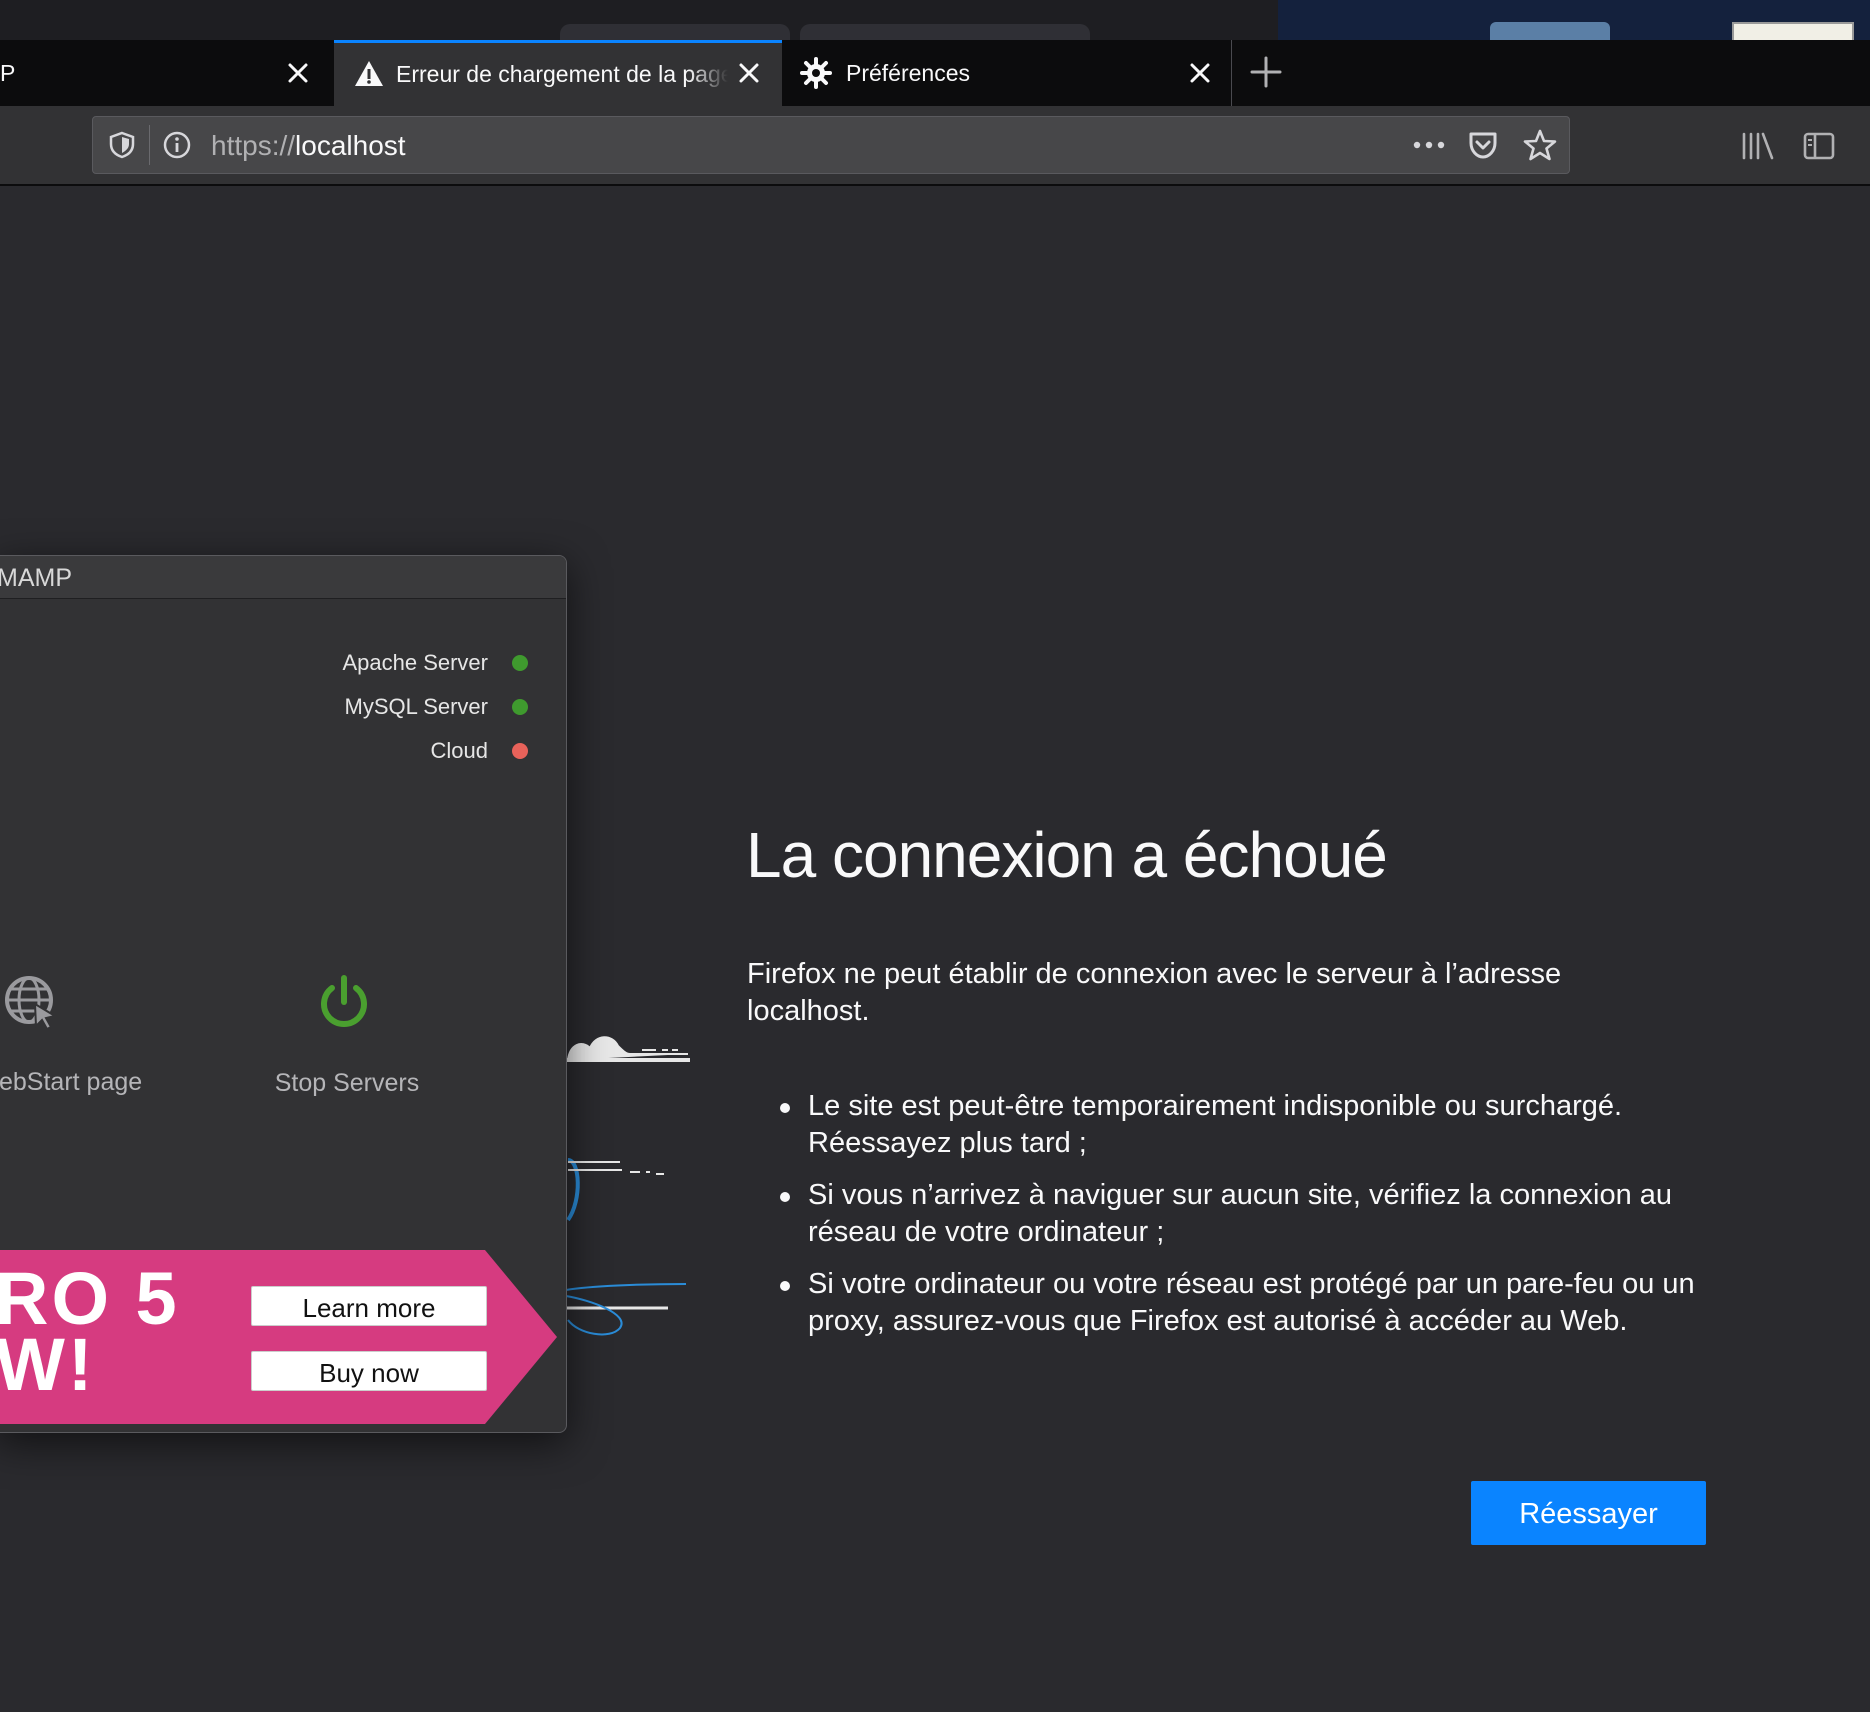 This screenshot has width=1870, height=1712. What do you see at coordinates (1819, 146) in the screenshot?
I see `sidebar-icon` at bounding box center [1819, 146].